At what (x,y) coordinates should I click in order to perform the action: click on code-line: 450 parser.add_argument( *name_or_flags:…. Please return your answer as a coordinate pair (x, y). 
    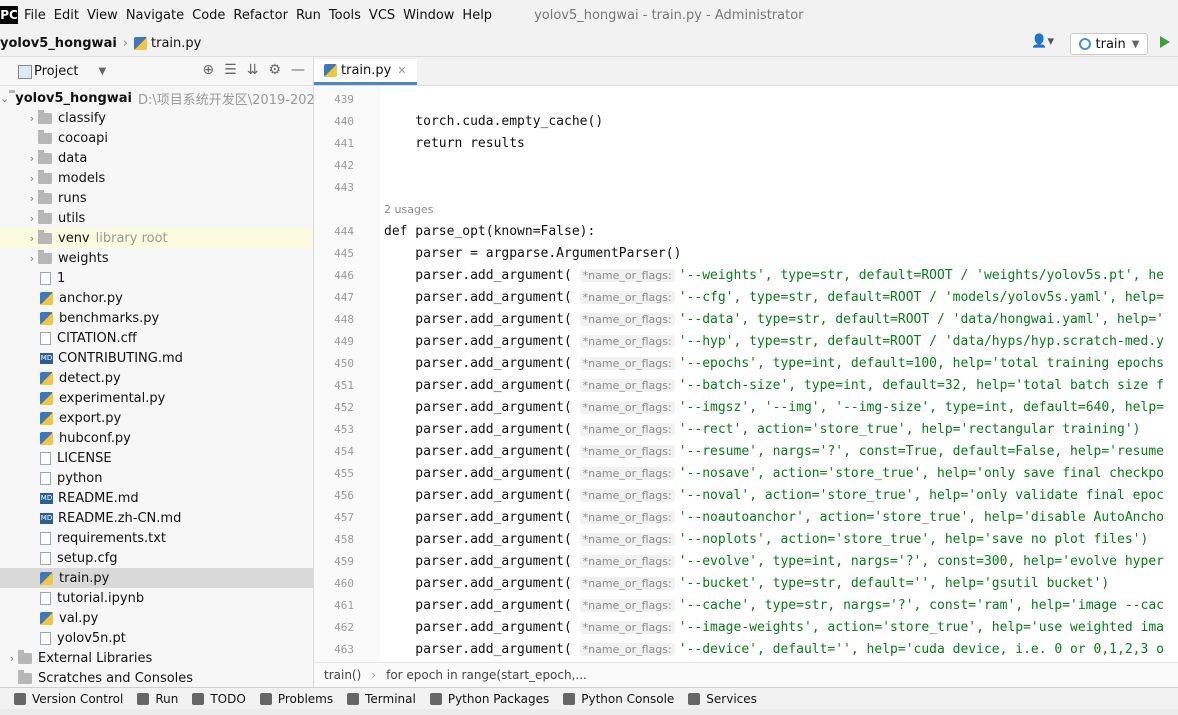
    Looking at the image, I should click on (739, 364).